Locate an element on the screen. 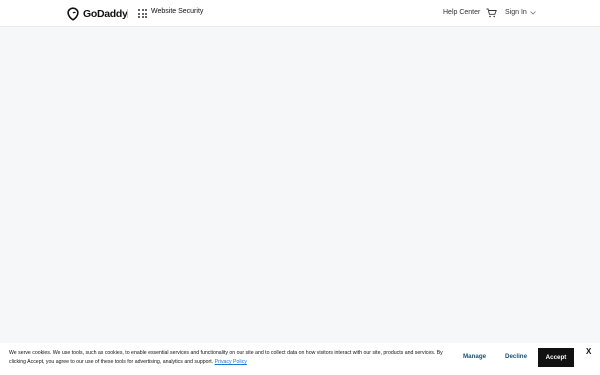 The height and width of the screenshot is (375, 600). godaddy-logo-icon is located at coordinates (73, 13).